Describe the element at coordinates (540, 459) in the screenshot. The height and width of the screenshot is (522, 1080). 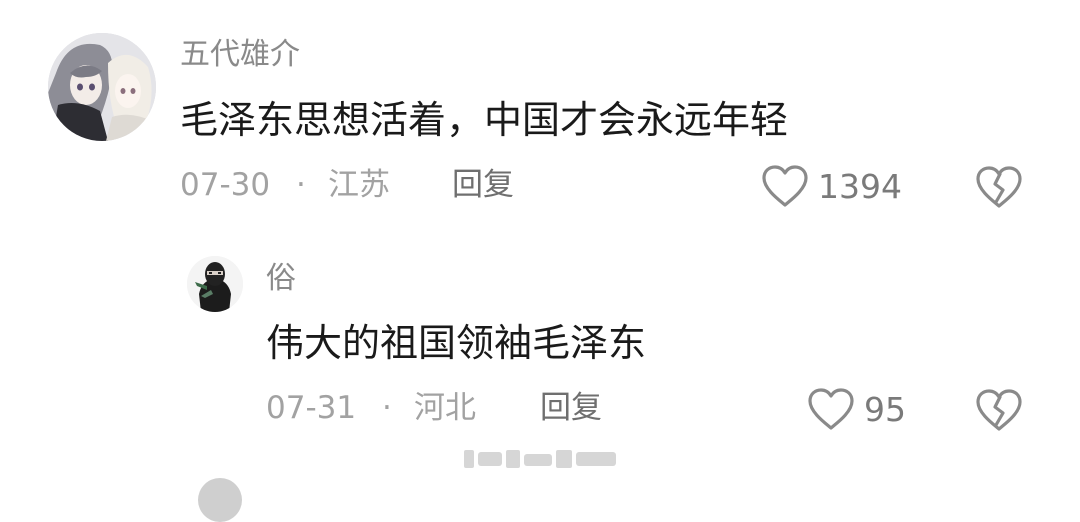
I see `watermark-logo` at that location.